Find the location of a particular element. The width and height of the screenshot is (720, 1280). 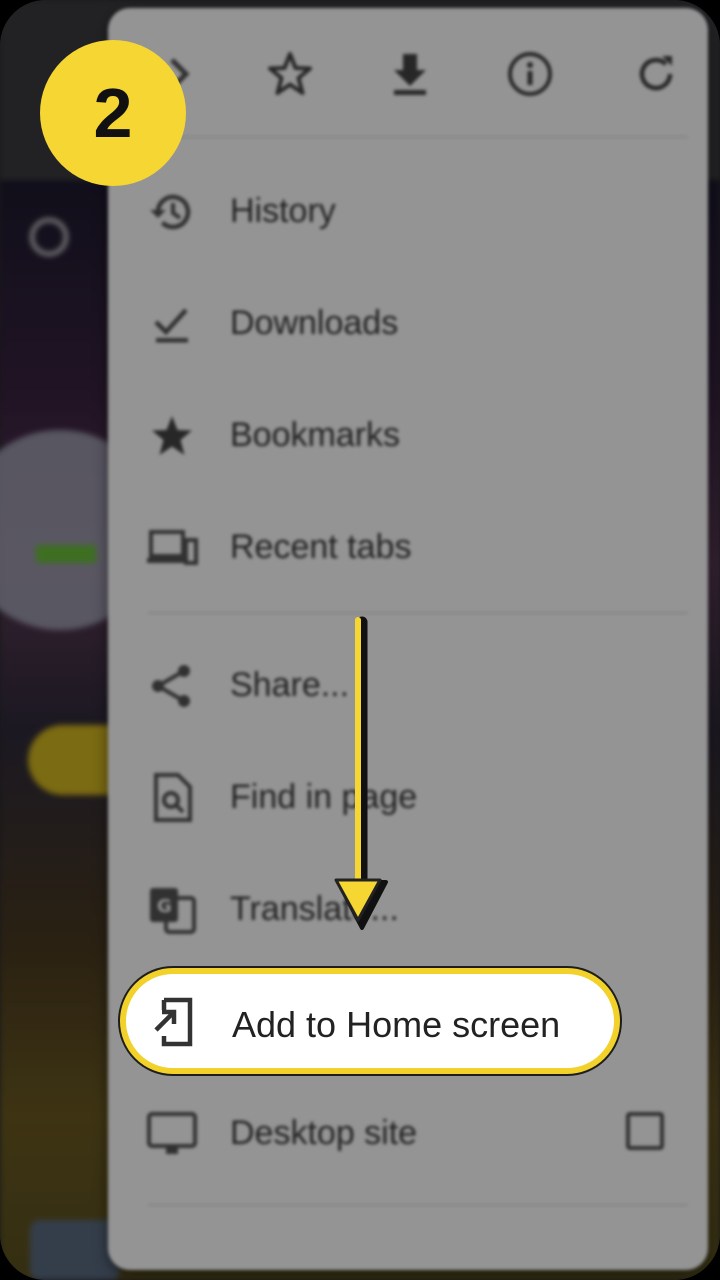

add-to-home-icon is located at coordinates (176, 1022).